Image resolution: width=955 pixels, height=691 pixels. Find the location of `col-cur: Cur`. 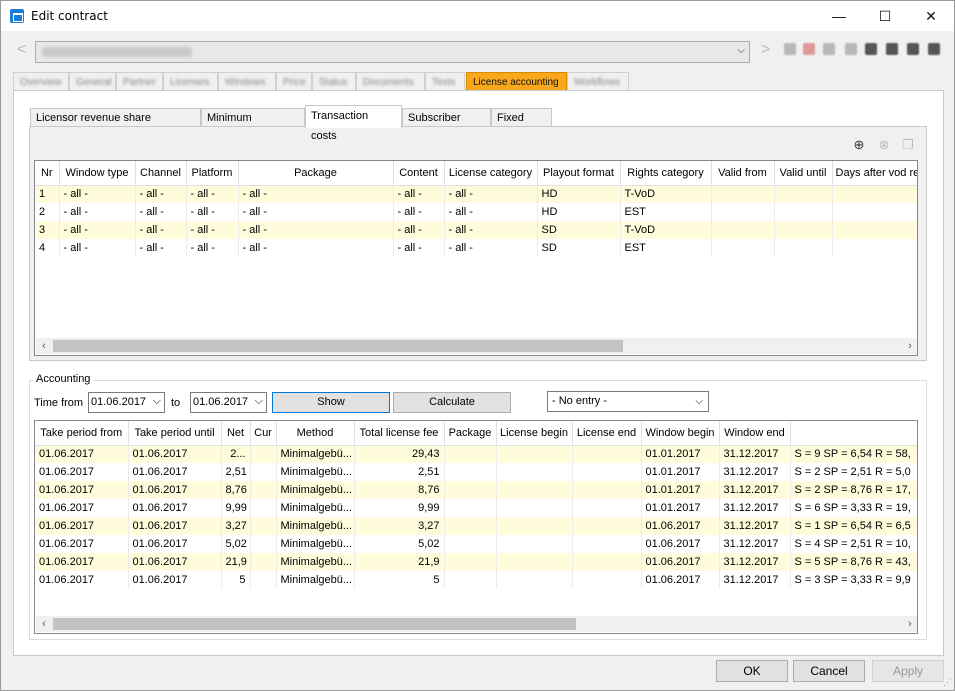

col-cur: Cur is located at coordinates (263, 433).